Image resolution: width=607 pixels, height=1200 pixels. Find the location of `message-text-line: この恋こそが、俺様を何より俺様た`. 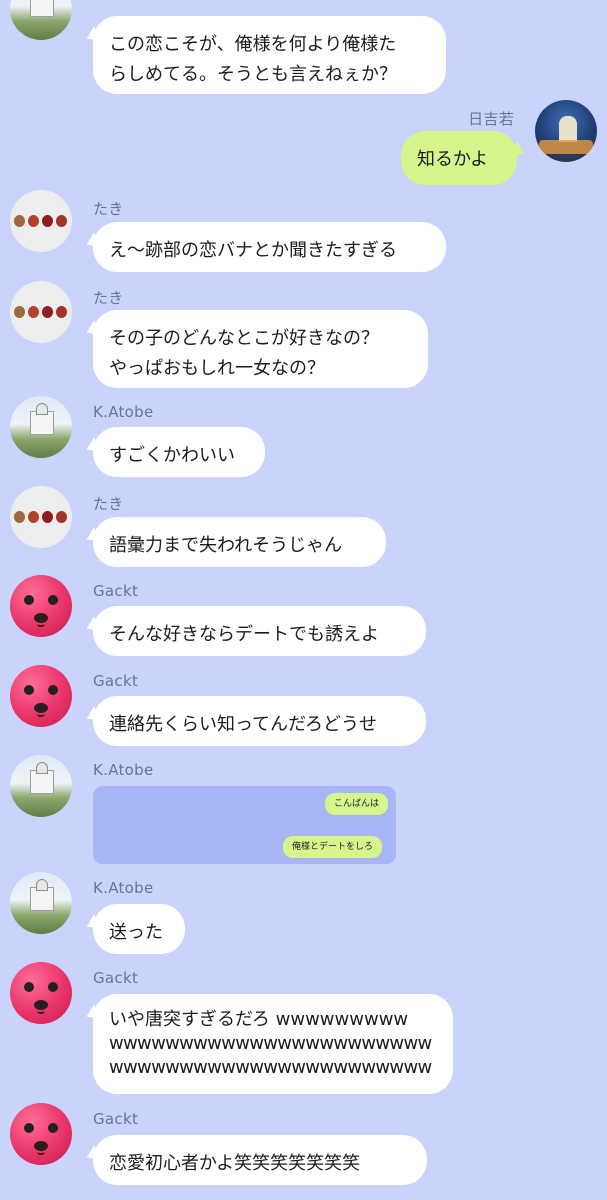

message-text-line: この恋こそが、俺様を何より俺様た is located at coordinates (253, 44).